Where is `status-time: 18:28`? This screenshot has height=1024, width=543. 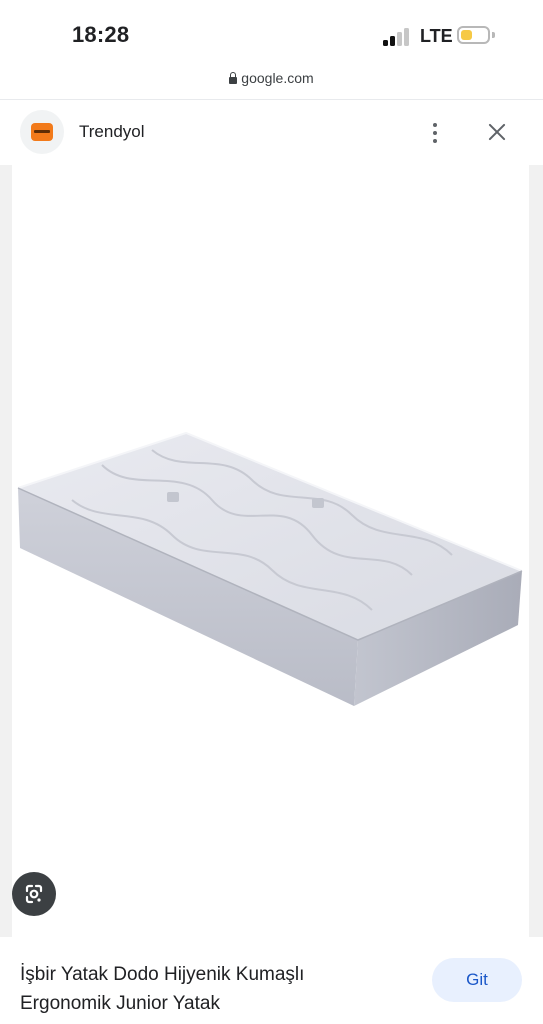 status-time: 18:28 is located at coordinates (101, 34).